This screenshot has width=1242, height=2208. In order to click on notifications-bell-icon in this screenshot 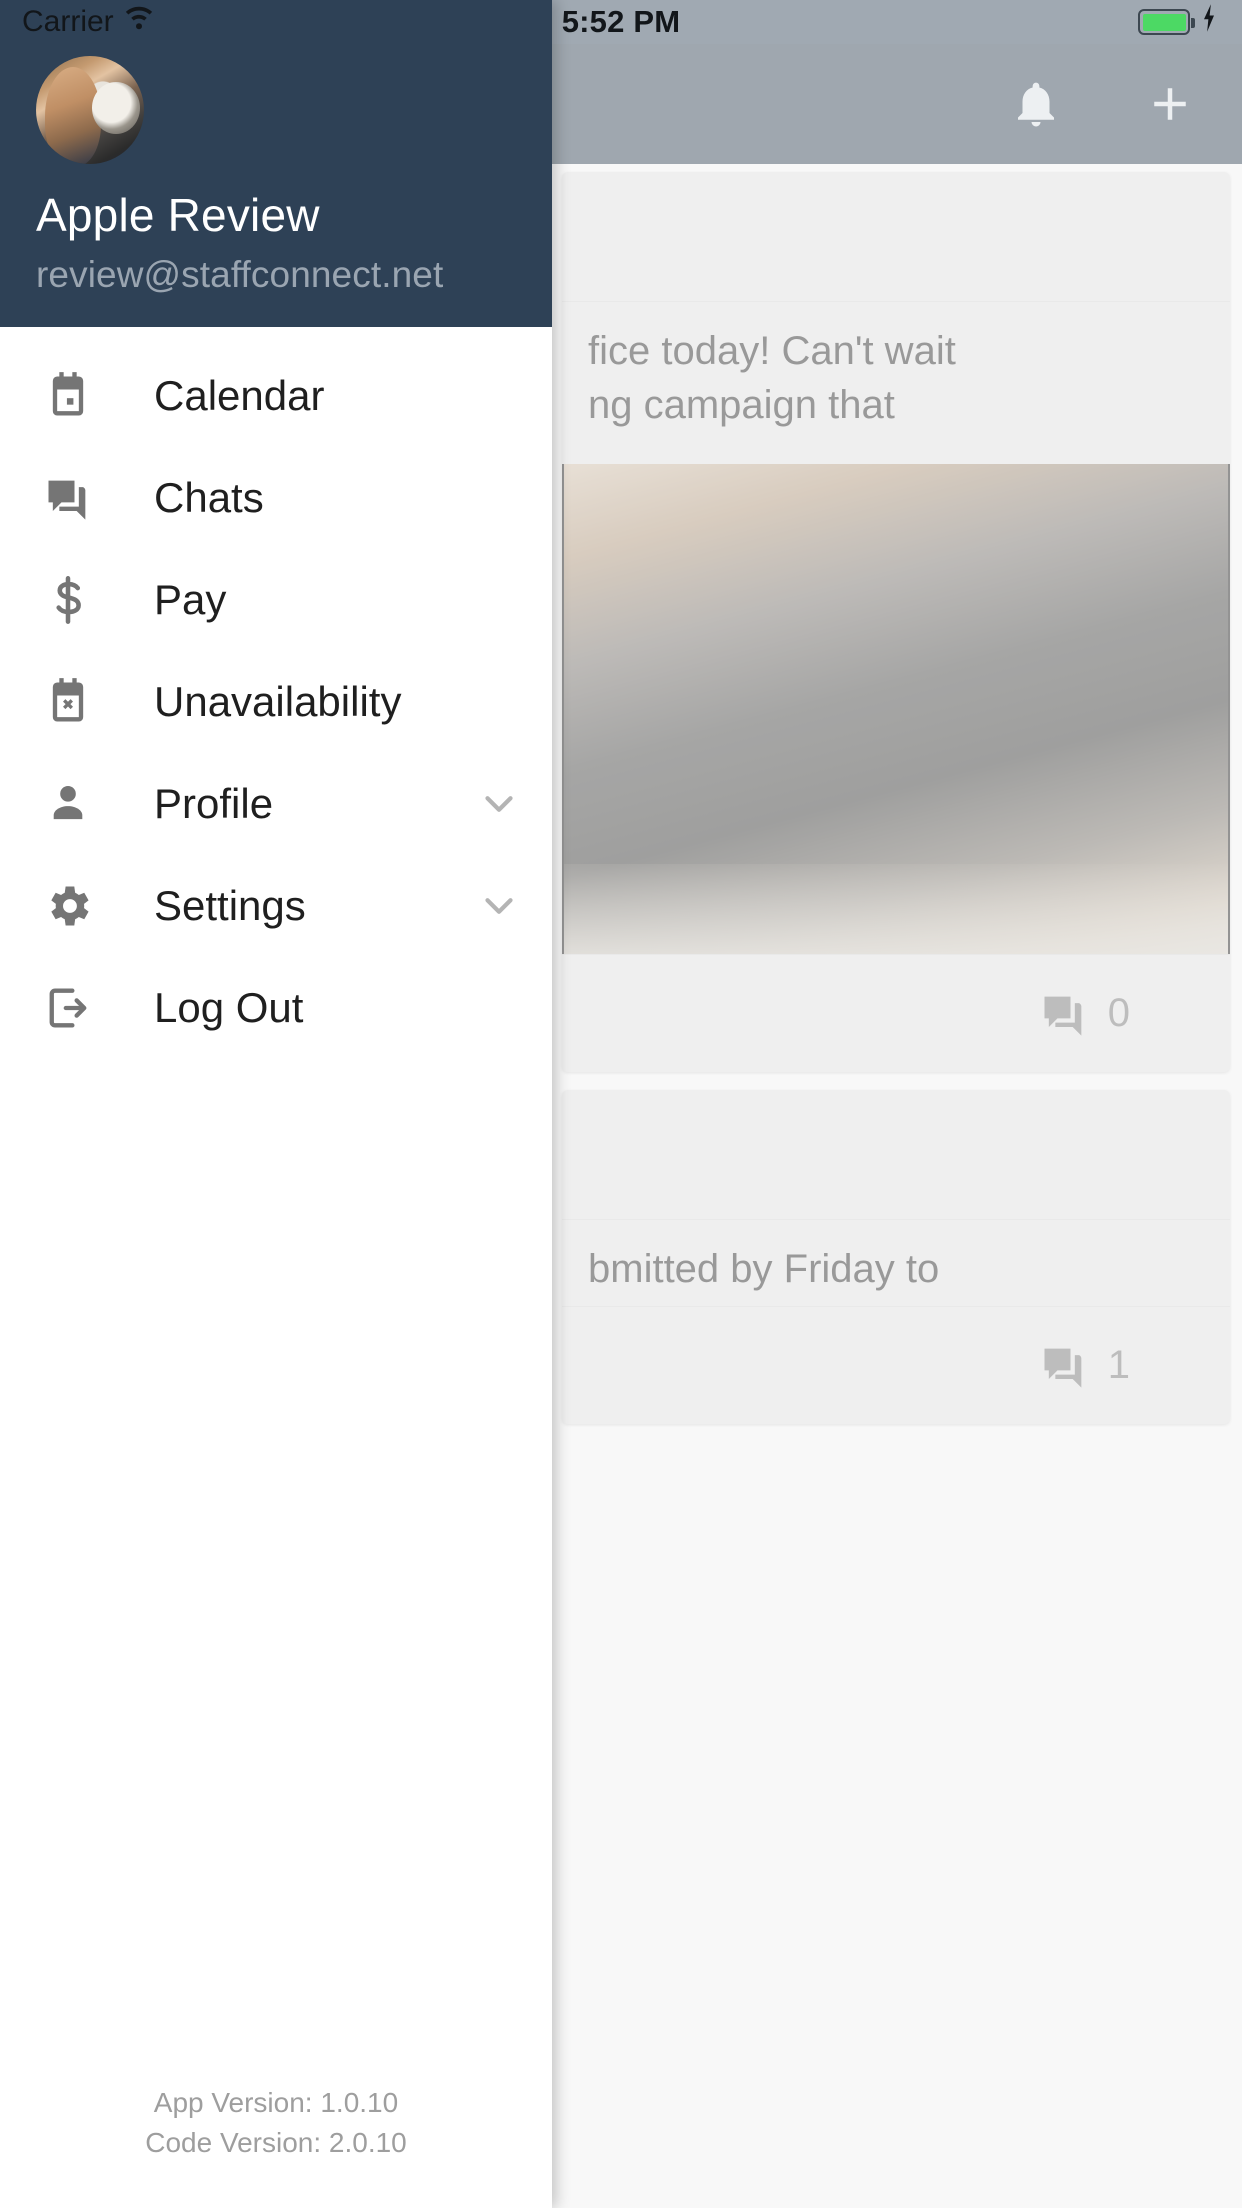, I will do `click(1036, 104)`.